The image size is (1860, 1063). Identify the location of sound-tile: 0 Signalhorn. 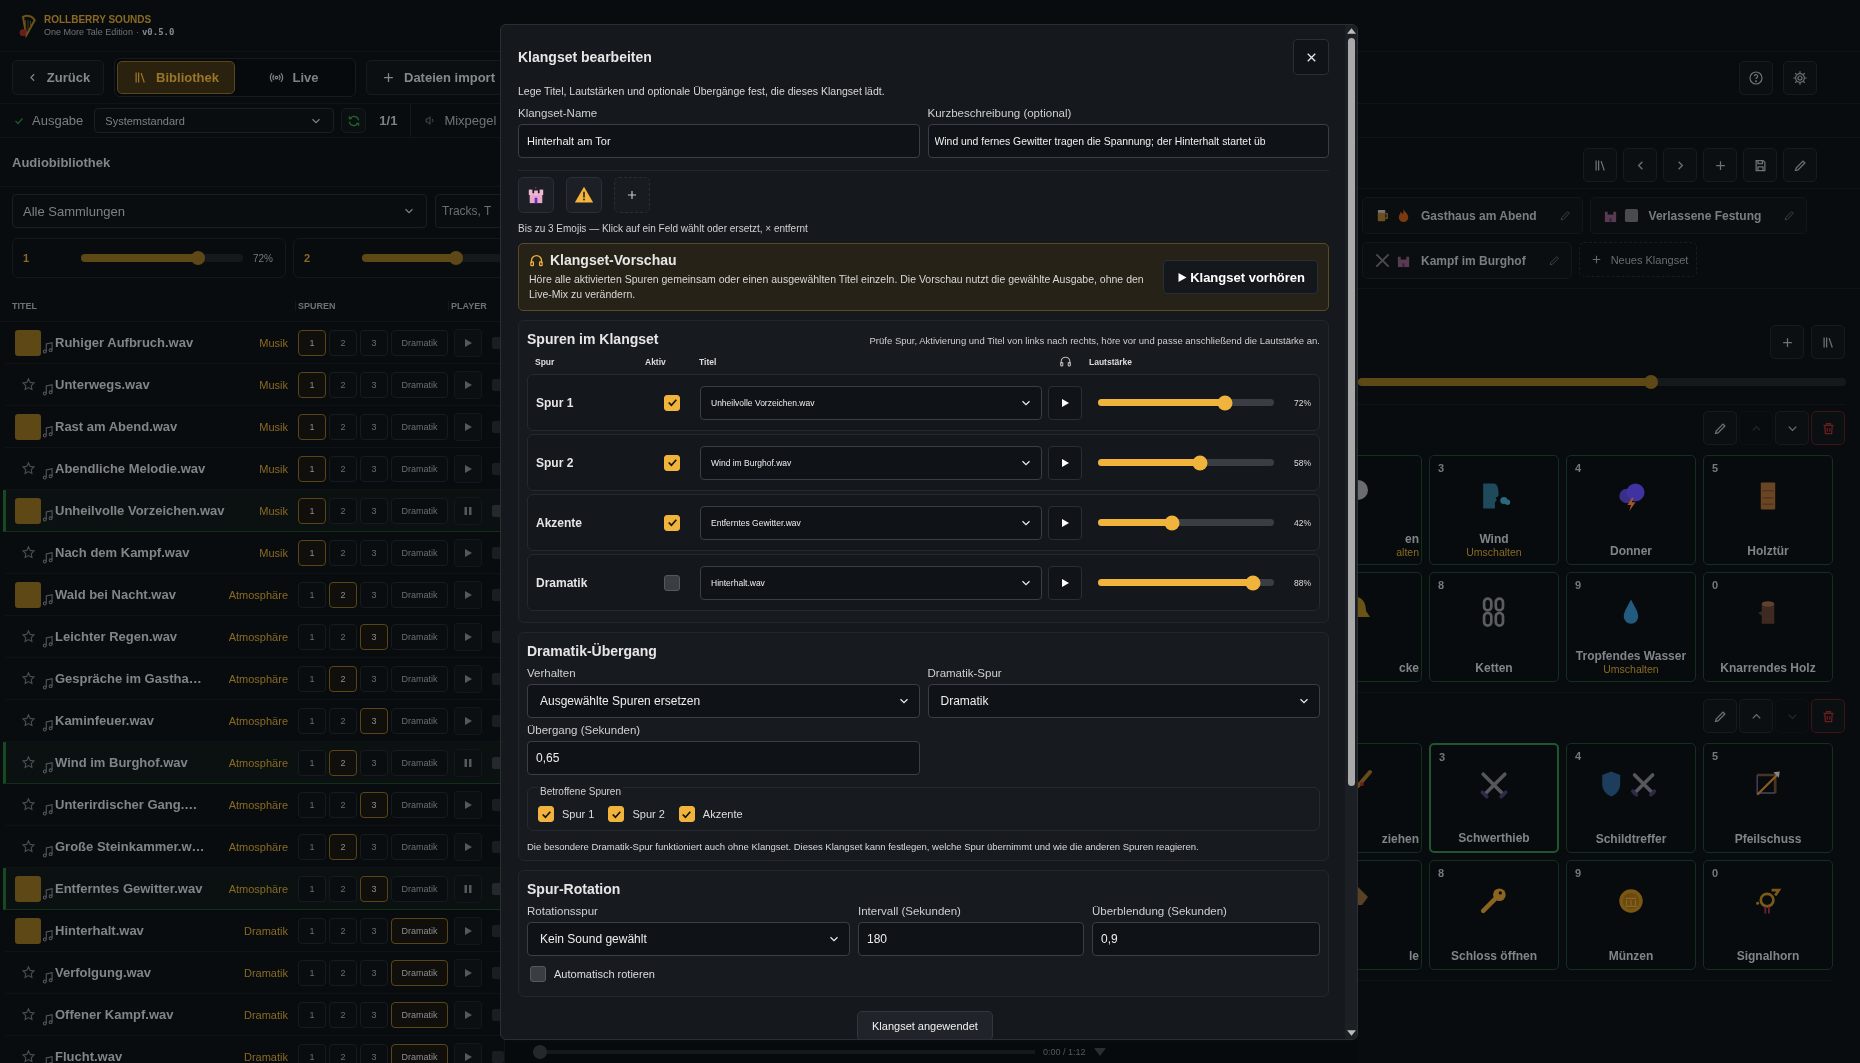
(1768, 915).